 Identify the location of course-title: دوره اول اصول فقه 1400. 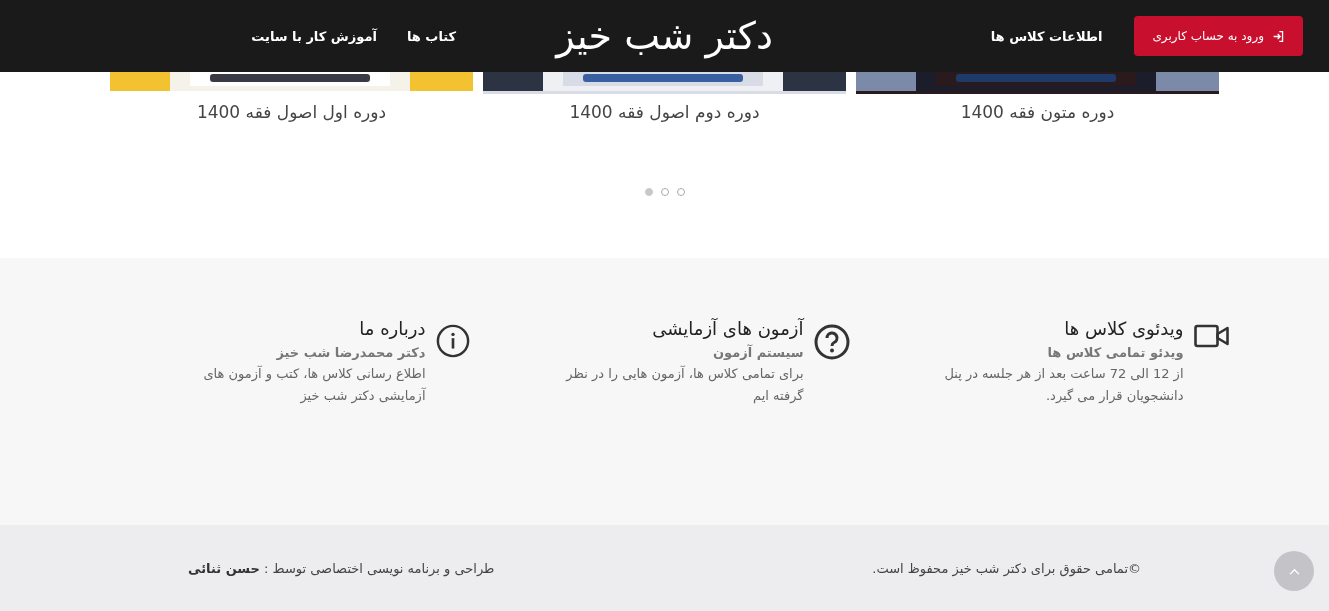
(291, 112).